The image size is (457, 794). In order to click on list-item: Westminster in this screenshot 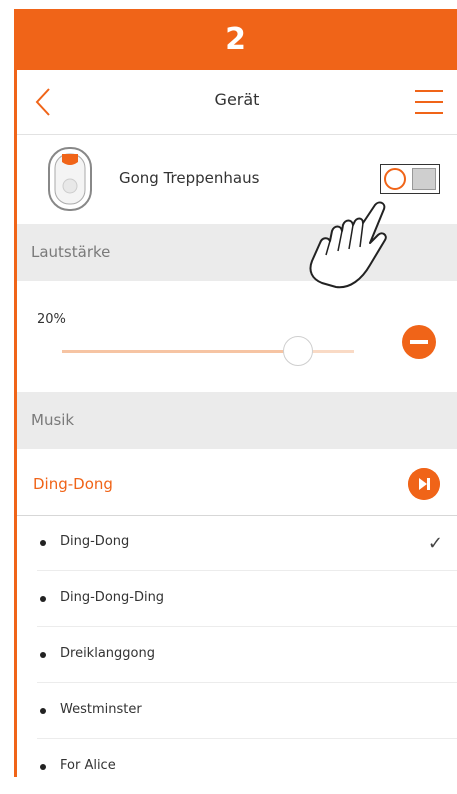, I will do `click(247, 711)`.